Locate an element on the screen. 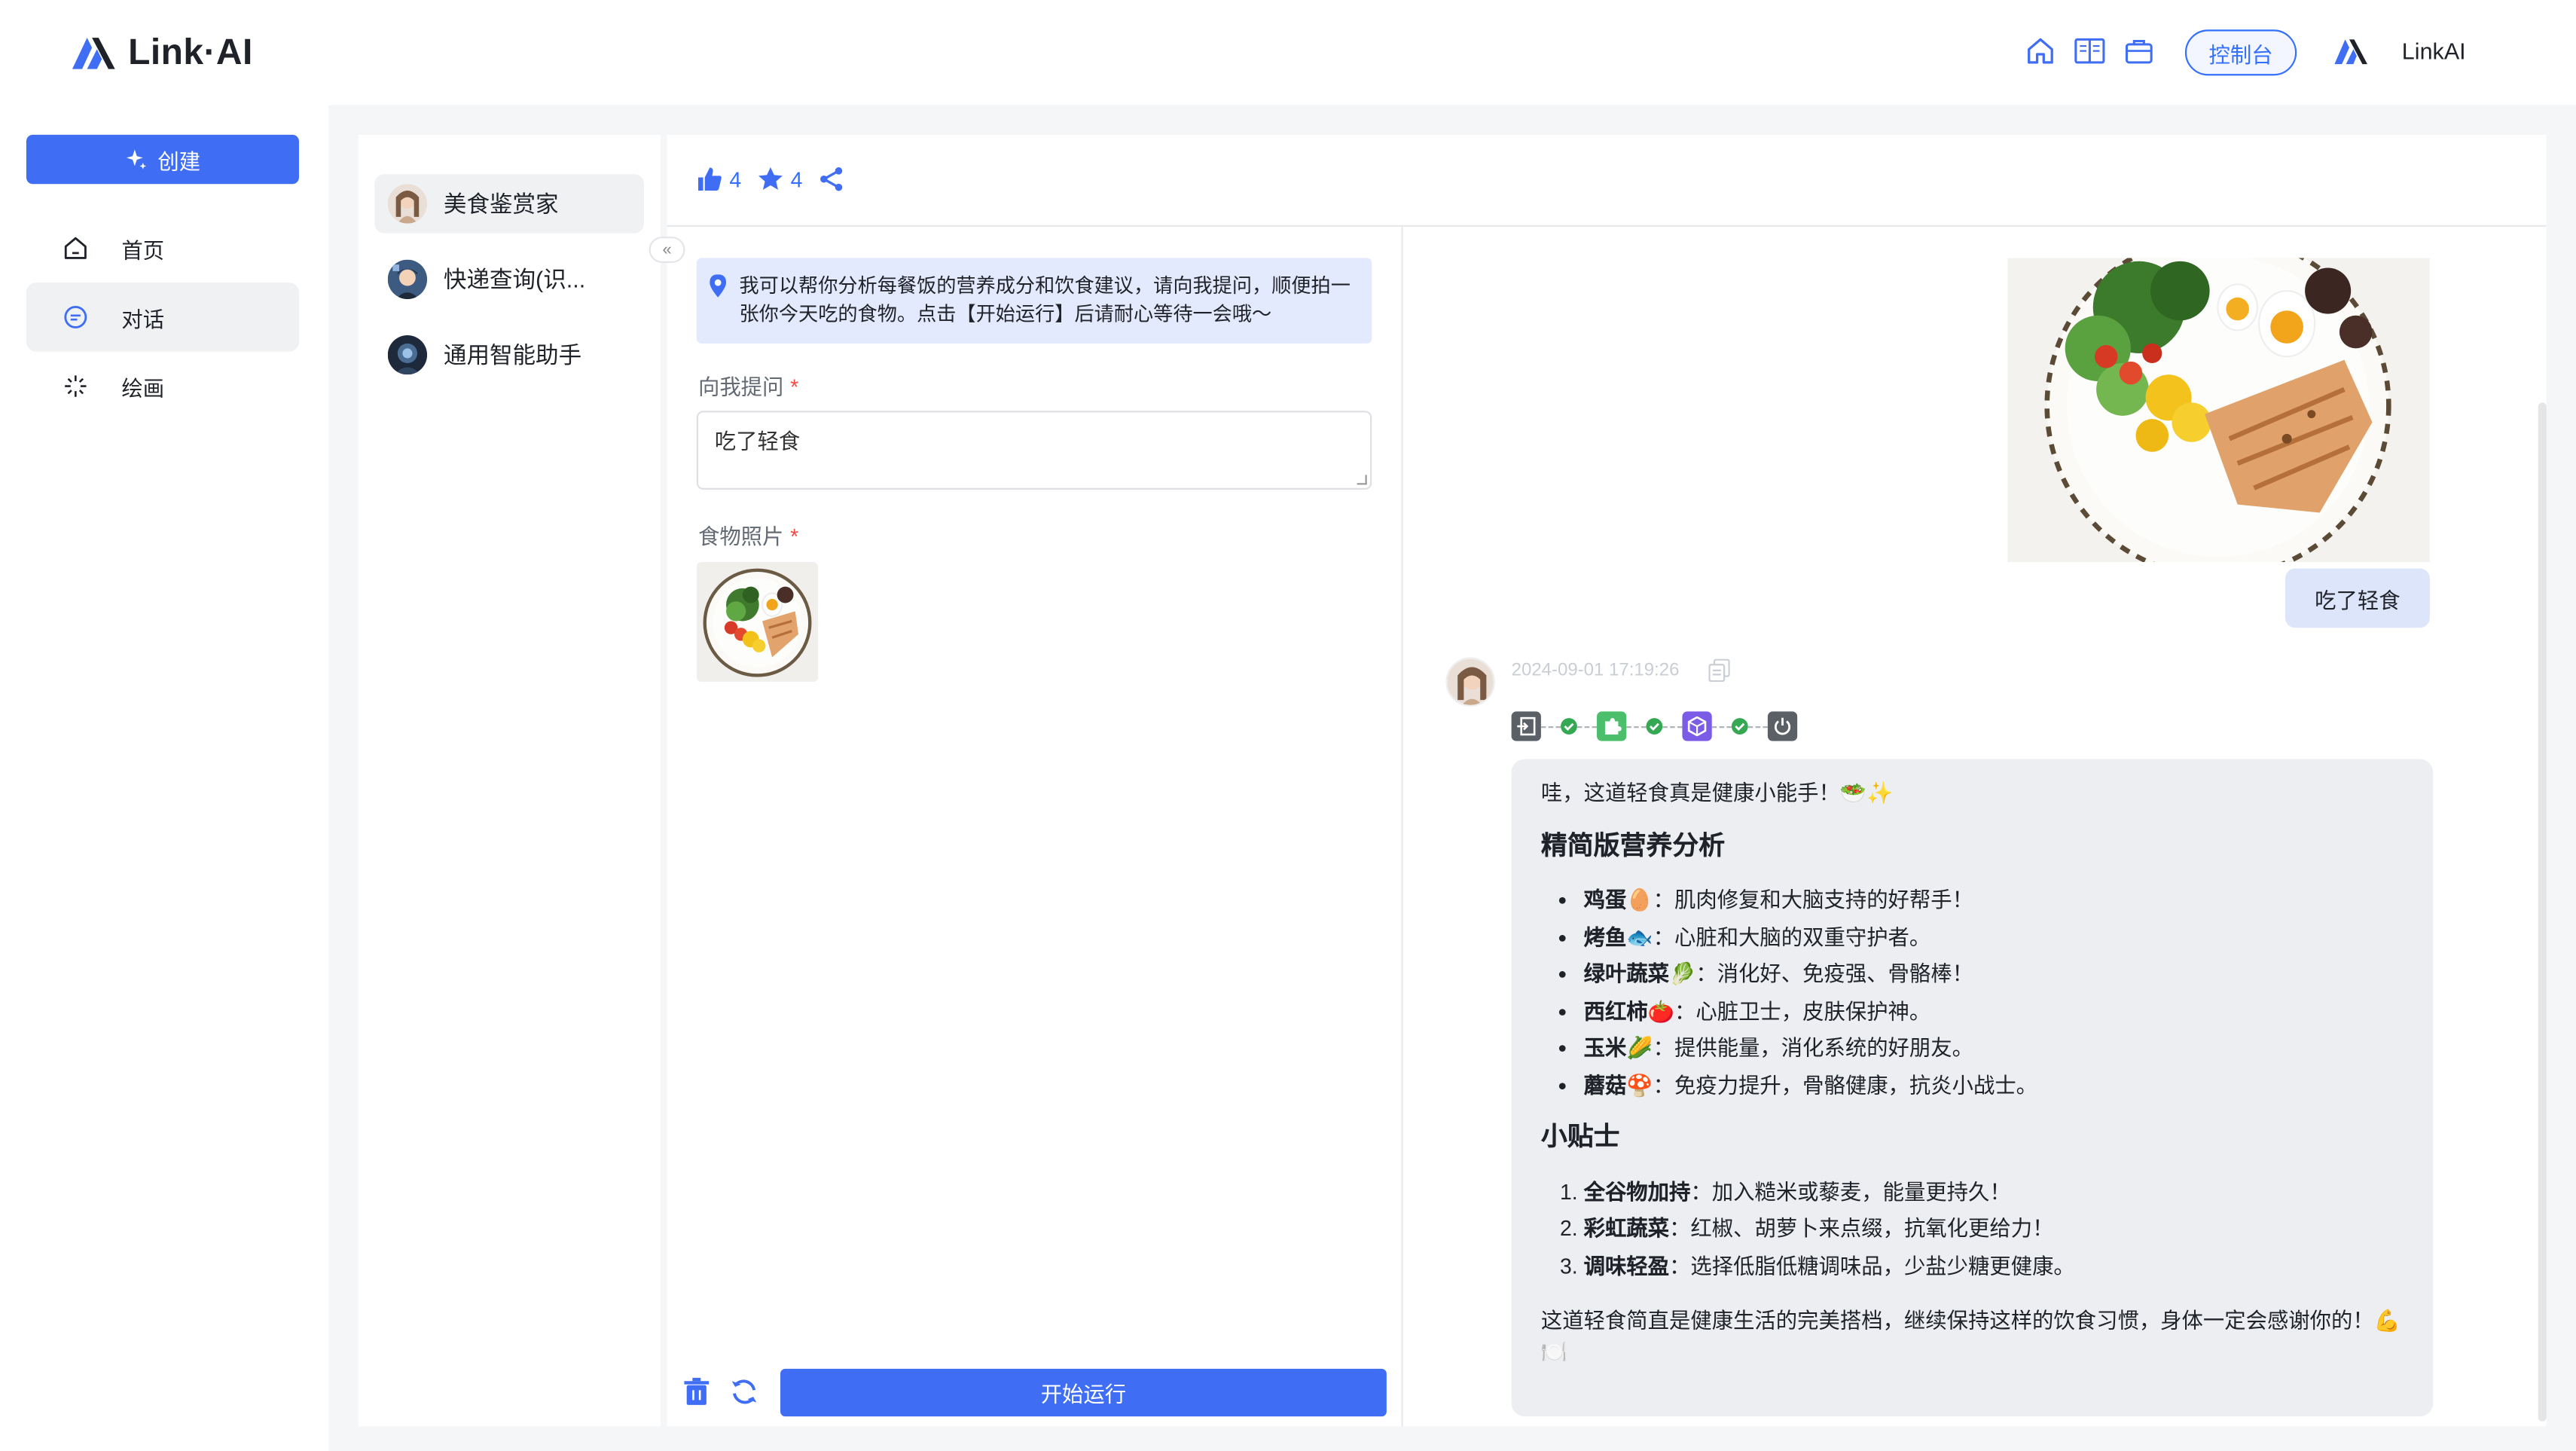  question-textarea: 吃了轻食 is located at coordinates (1034, 450).